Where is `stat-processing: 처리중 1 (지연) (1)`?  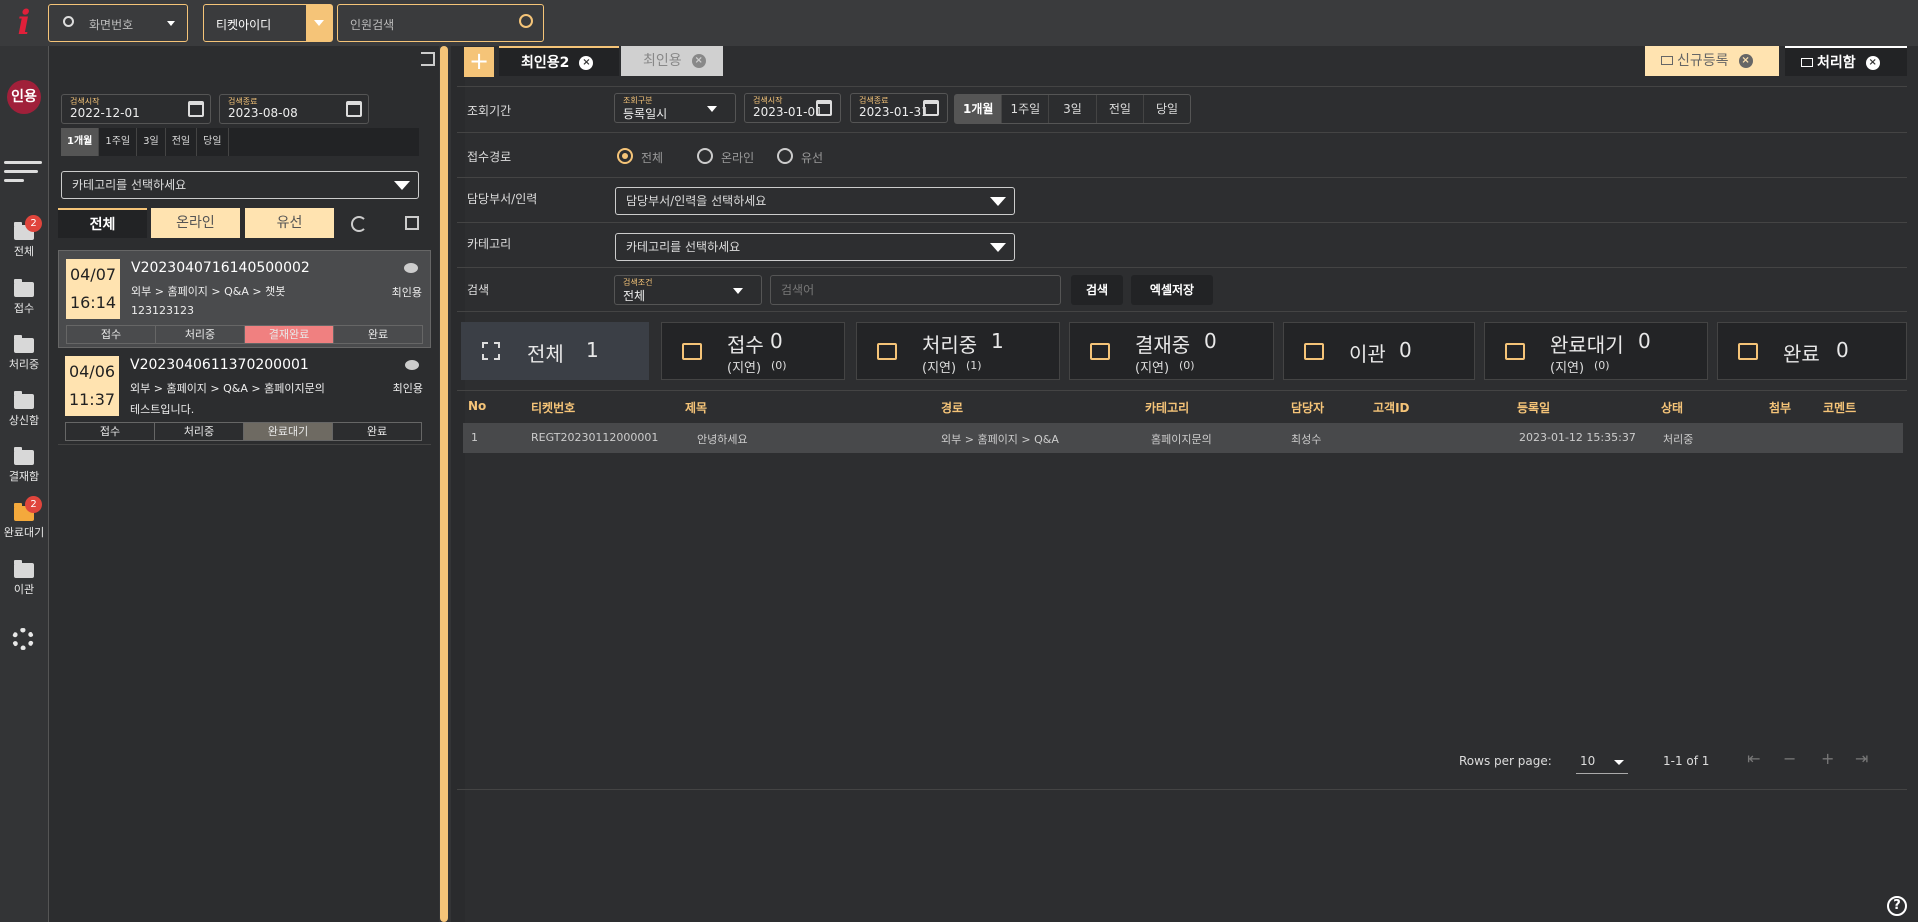
stat-processing: 처리중 1 (지연) (1) is located at coordinates (958, 351).